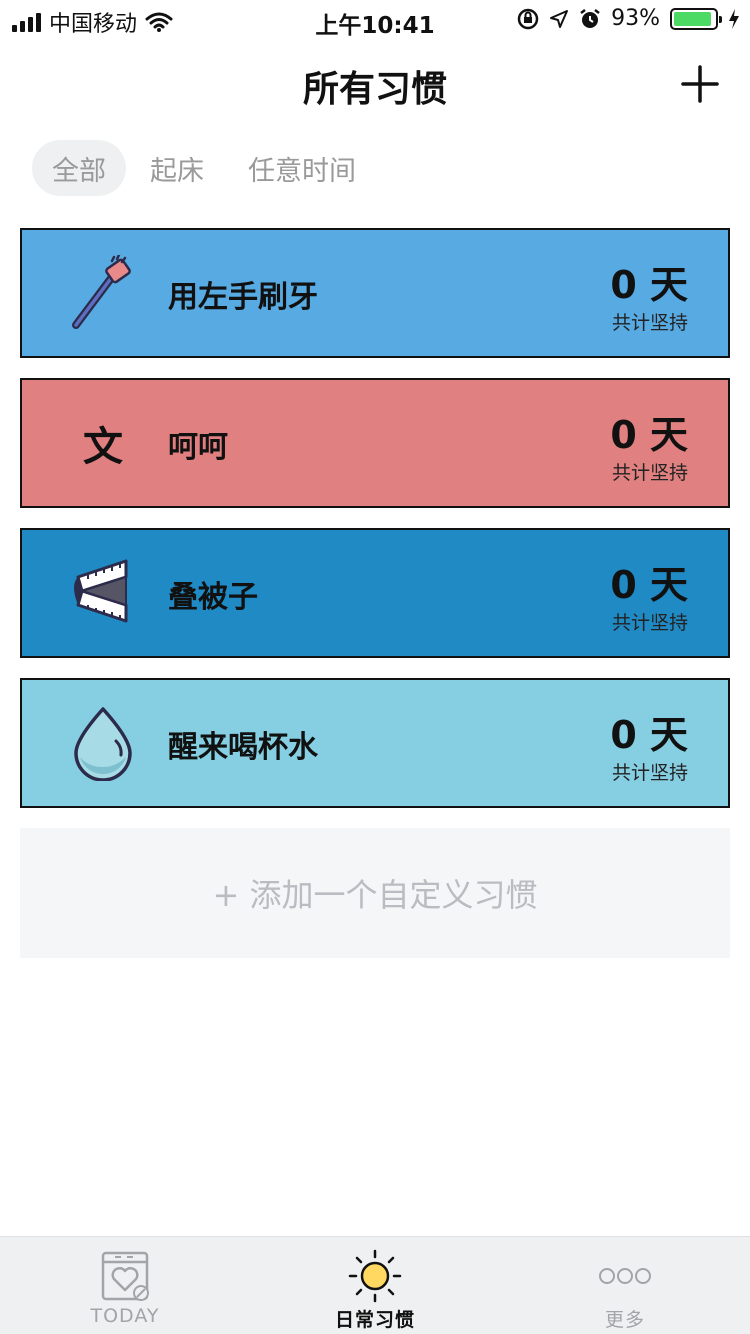 The height and width of the screenshot is (1334, 750). What do you see at coordinates (590, 18) in the screenshot?
I see `alarm-icon` at bounding box center [590, 18].